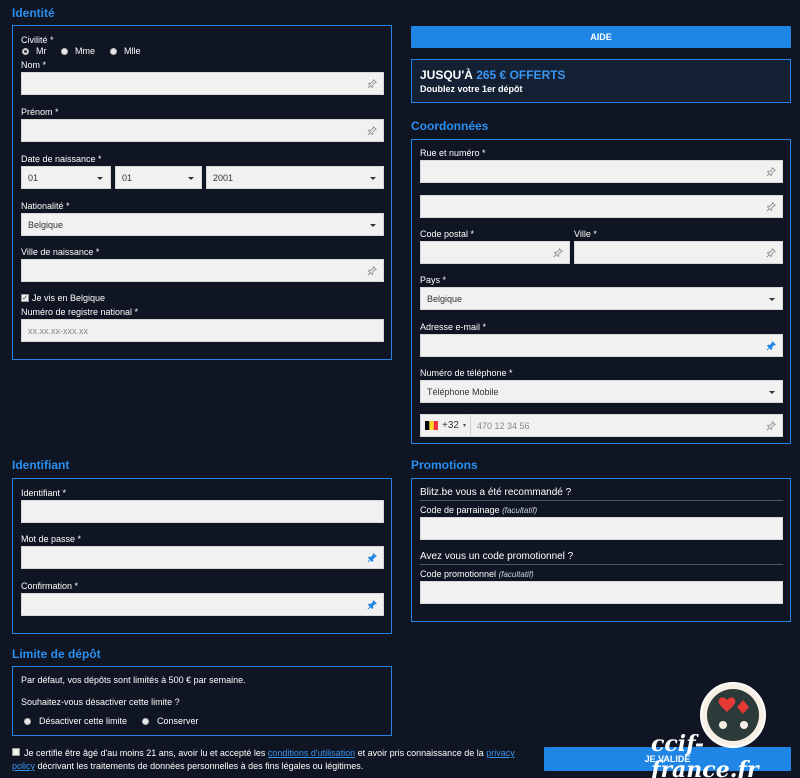  What do you see at coordinates (447, 234) in the screenshot?
I see `code-postal-label: Code postal *` at bounding box center [447, 234].